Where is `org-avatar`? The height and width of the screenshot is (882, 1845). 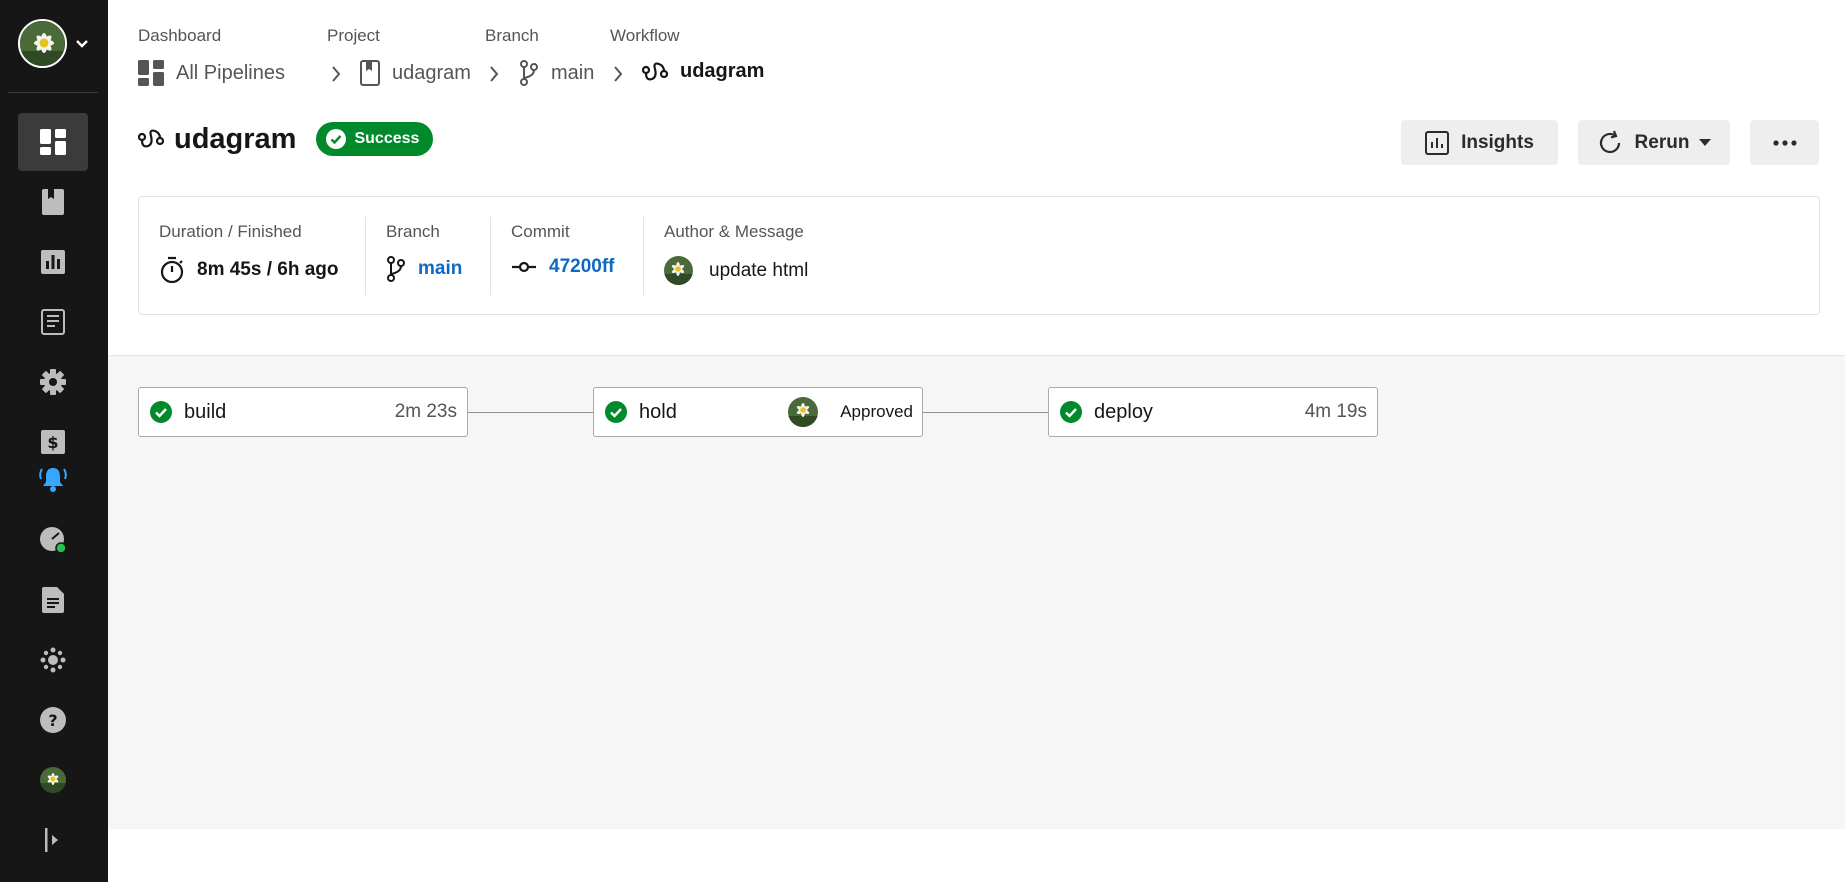
org-avatar is located at coordinates (42, 43).